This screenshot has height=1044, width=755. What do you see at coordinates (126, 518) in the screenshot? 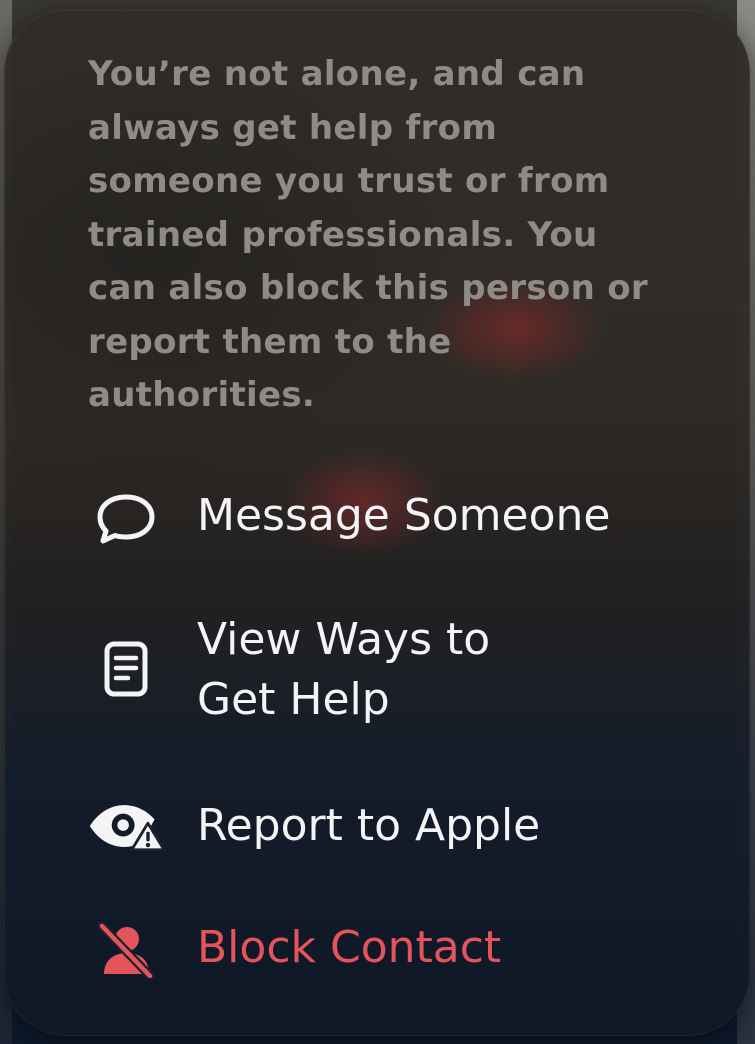
I see `speech-bubble-icon` at bounding box center [126, 518].